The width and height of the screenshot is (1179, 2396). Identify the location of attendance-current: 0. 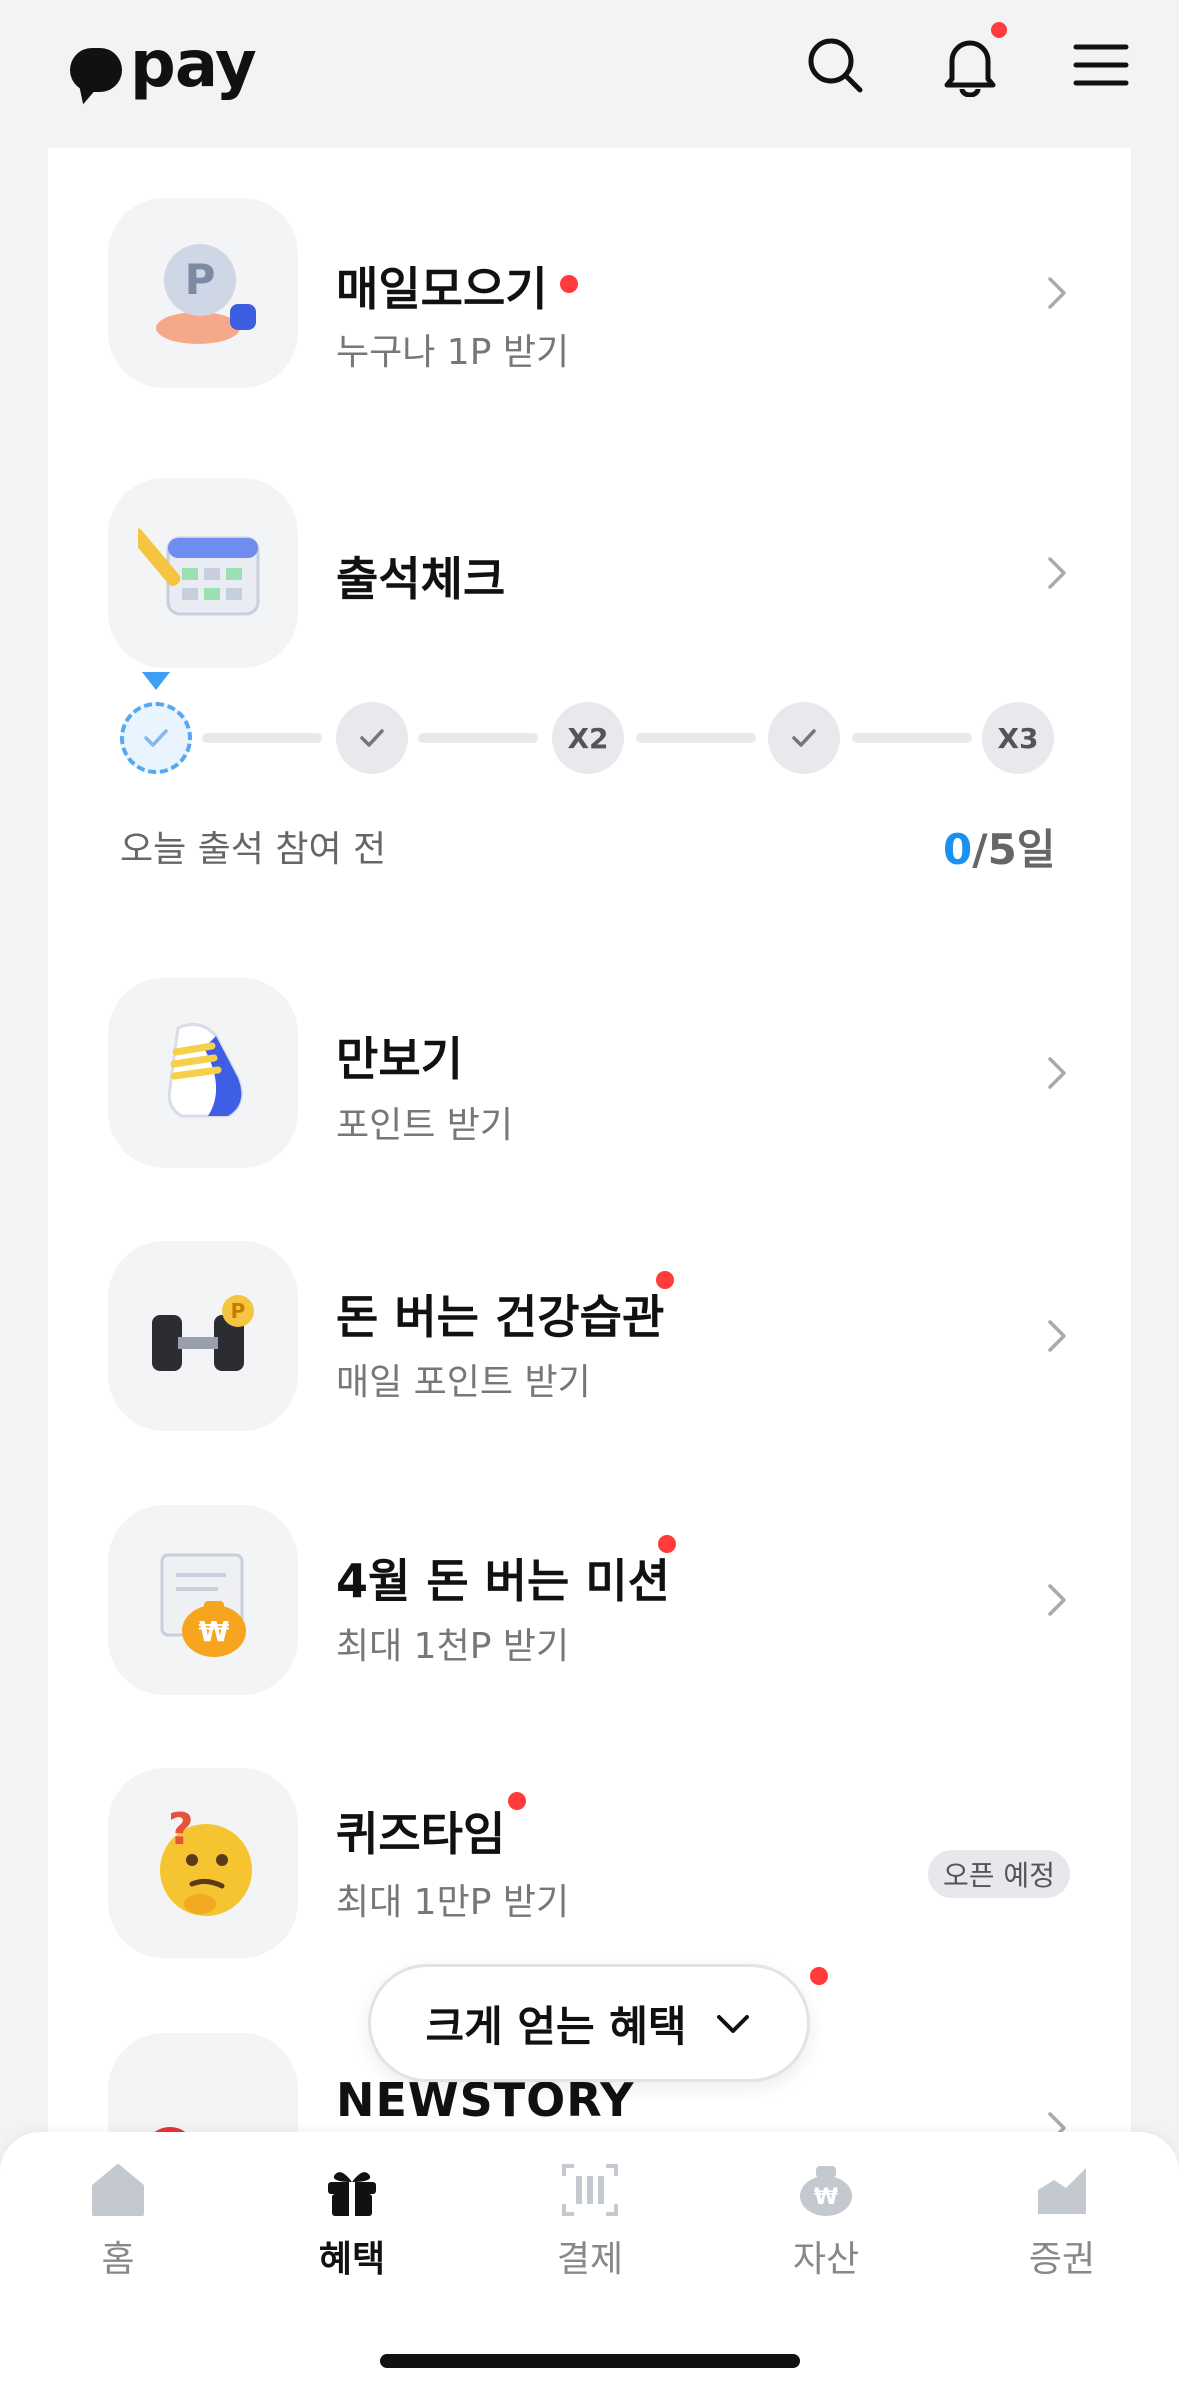
(958, 849).